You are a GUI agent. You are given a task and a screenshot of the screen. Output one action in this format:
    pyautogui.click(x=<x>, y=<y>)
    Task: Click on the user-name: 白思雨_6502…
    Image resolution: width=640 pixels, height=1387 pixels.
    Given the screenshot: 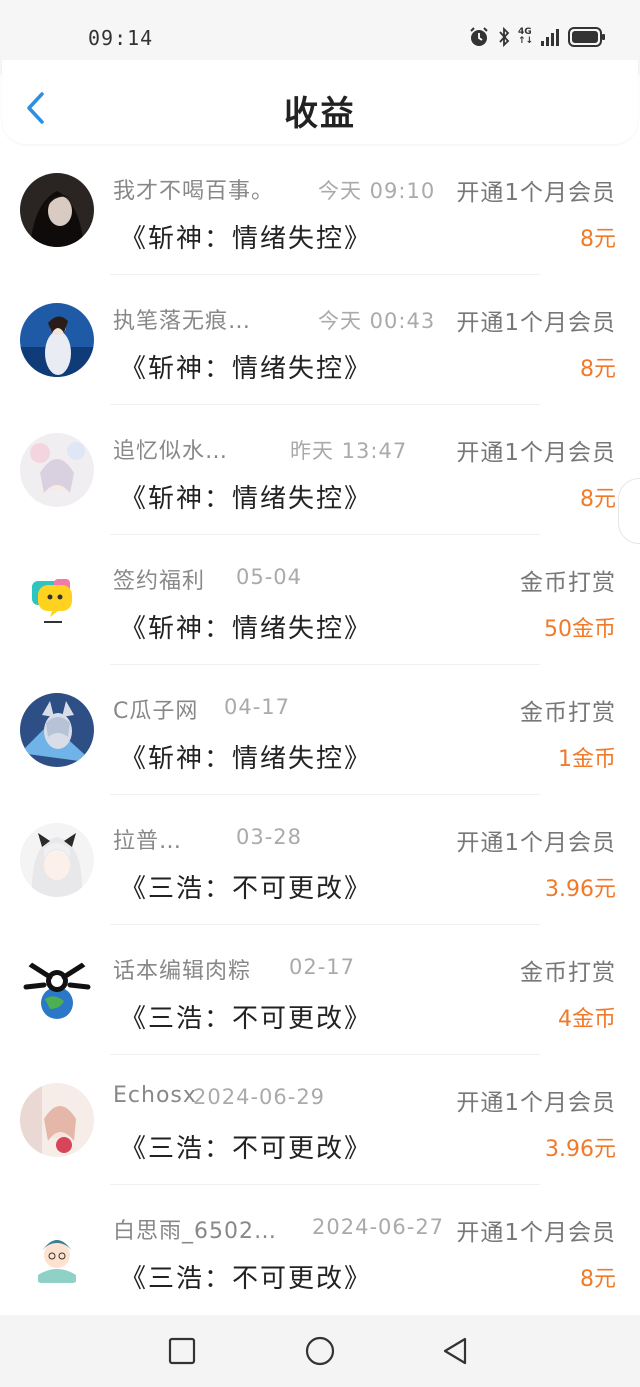 What is the action you would take?
    pyautogui.click(x=195, y=1231)
    